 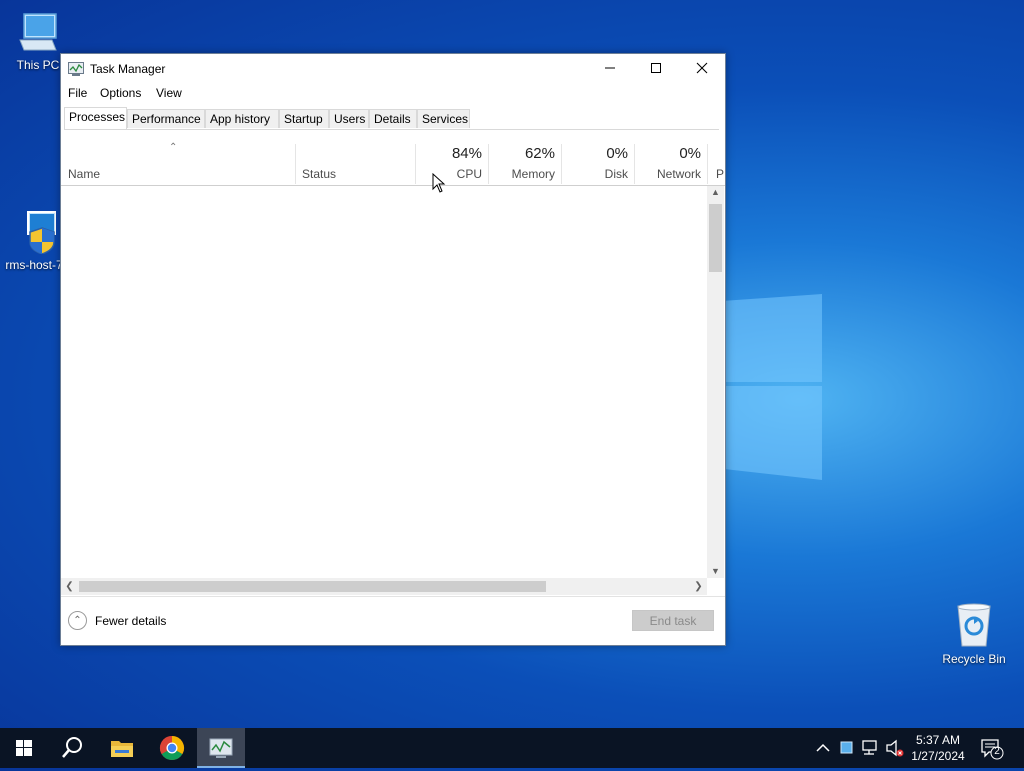 I want to click on file-explorer-icon, so click(x=122, y=749).